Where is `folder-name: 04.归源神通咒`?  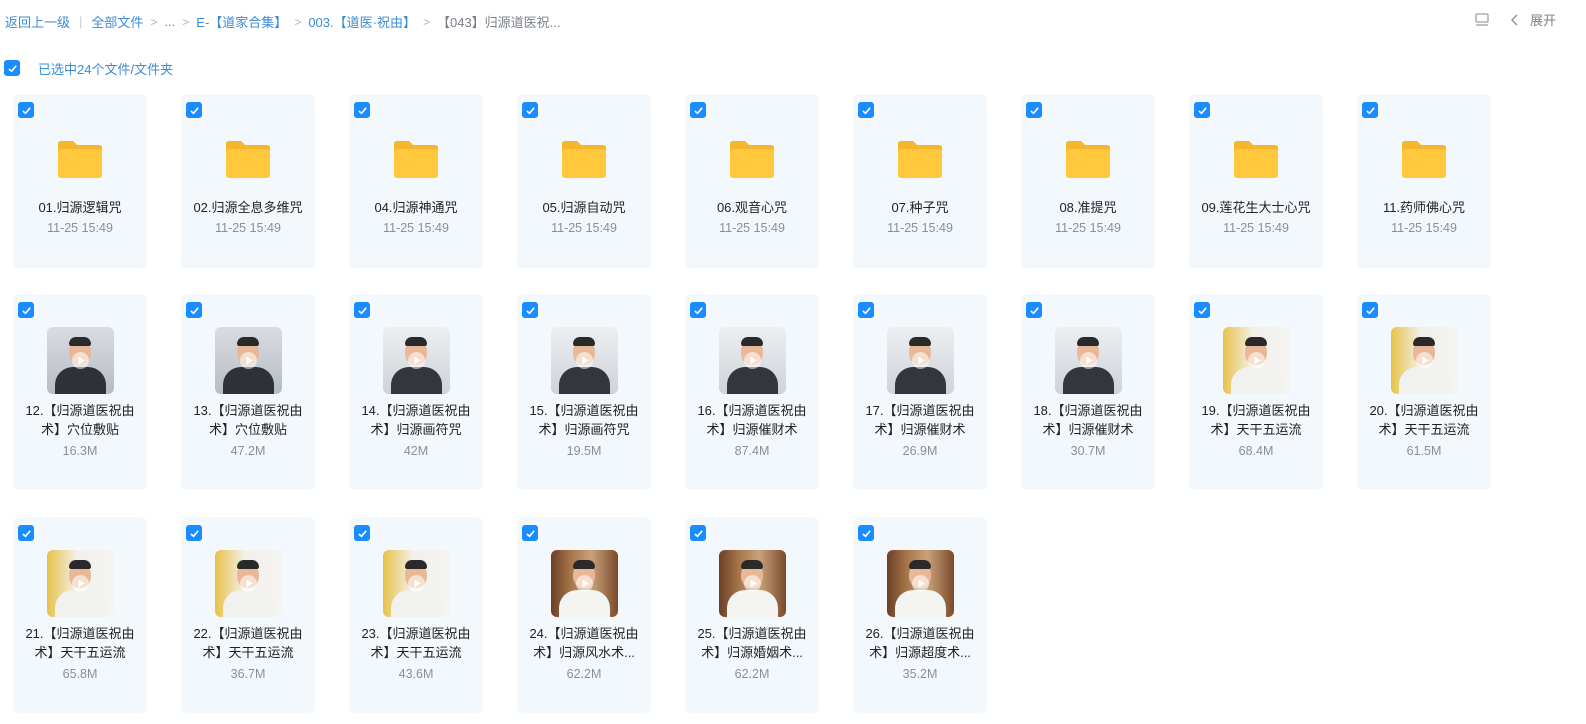
folder-name: 04.归源神通咒 is located at coordinates (416, 207).